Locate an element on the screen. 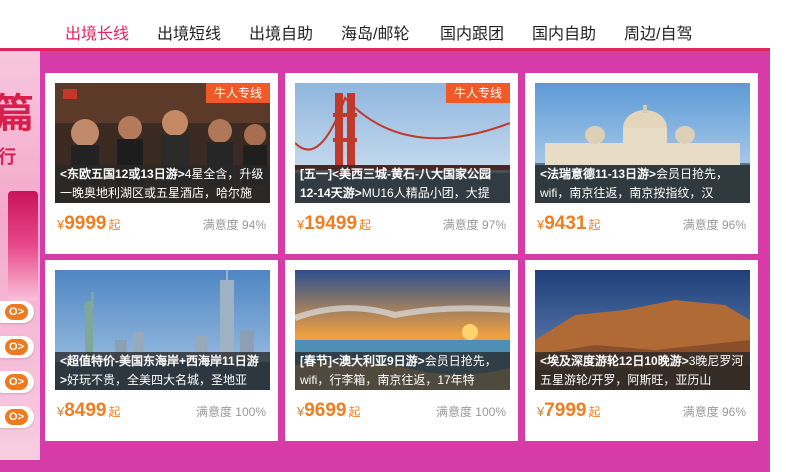 The width and height of the screenshot is (786, 472). tour-price: ¥9699 起 is located at coordinates (329, 410).